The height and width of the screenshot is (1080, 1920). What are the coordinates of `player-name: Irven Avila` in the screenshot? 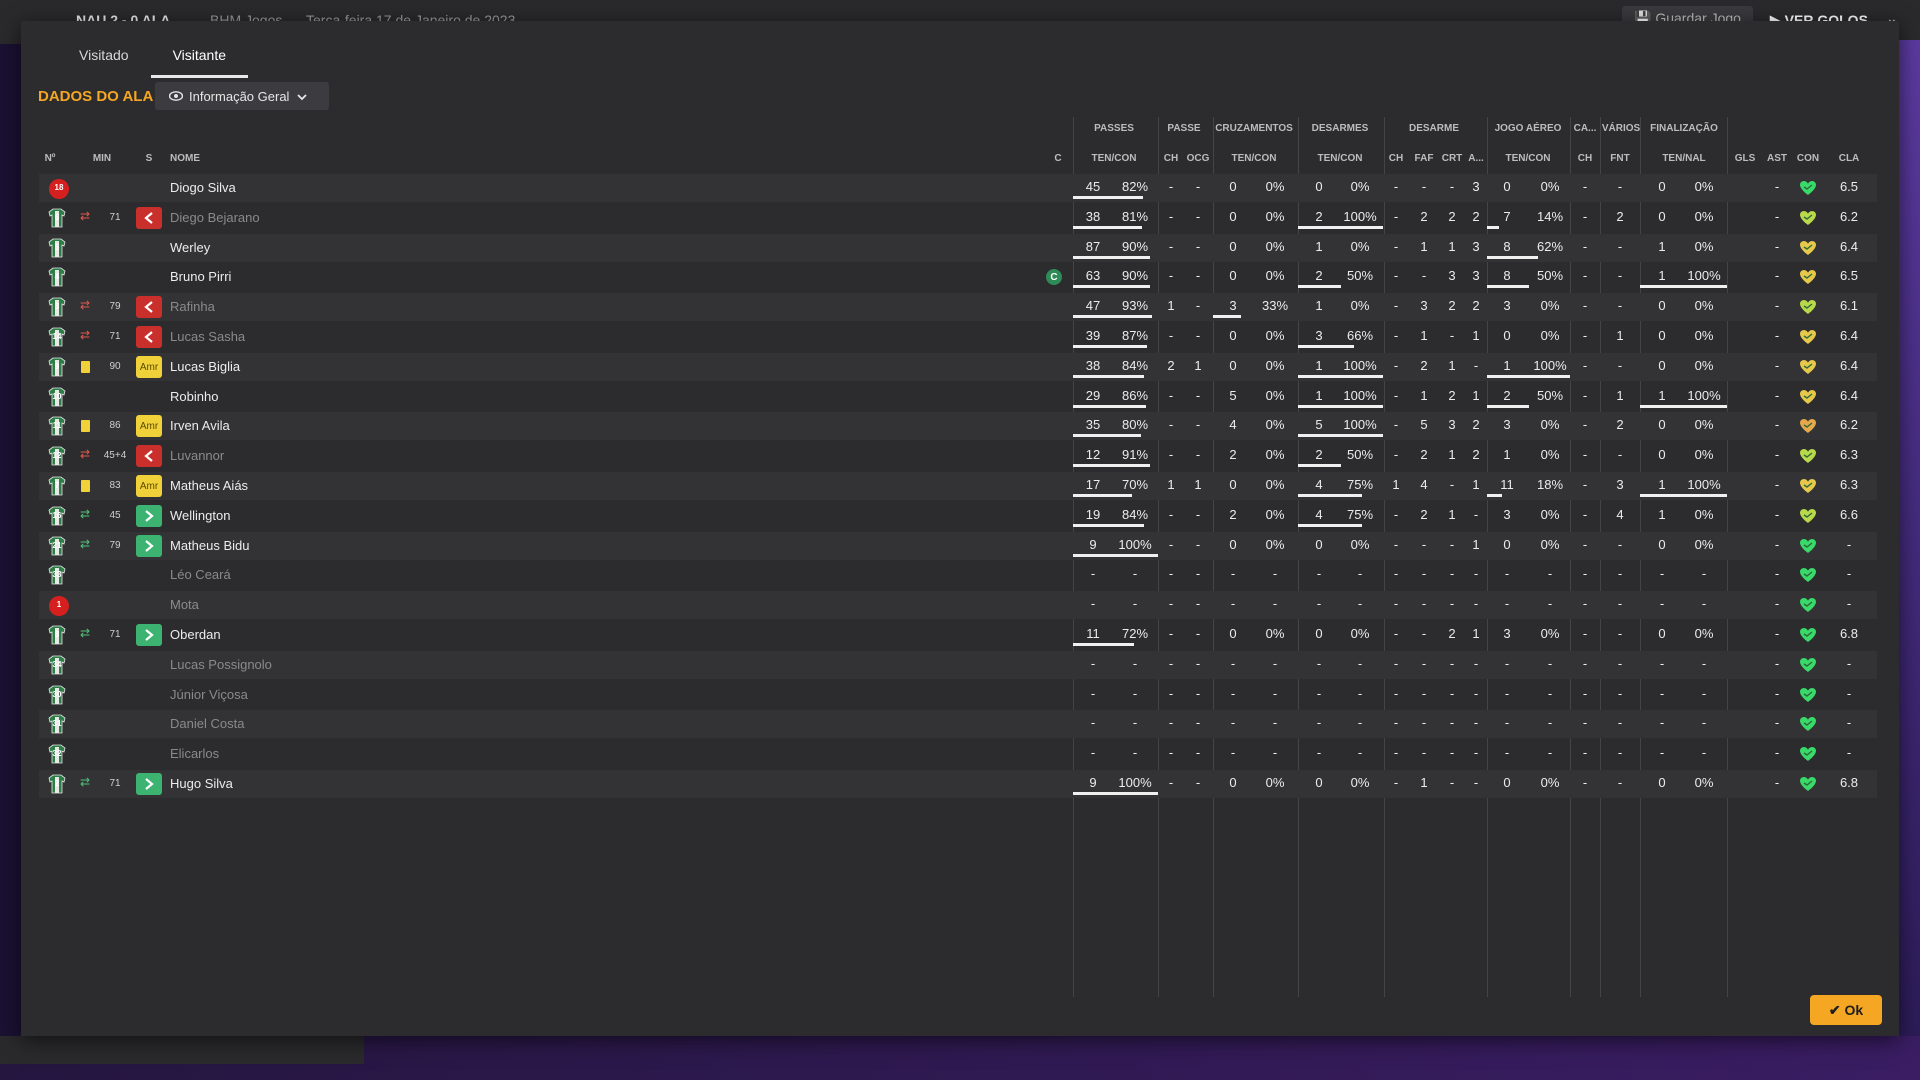 It's located at (200, 425).